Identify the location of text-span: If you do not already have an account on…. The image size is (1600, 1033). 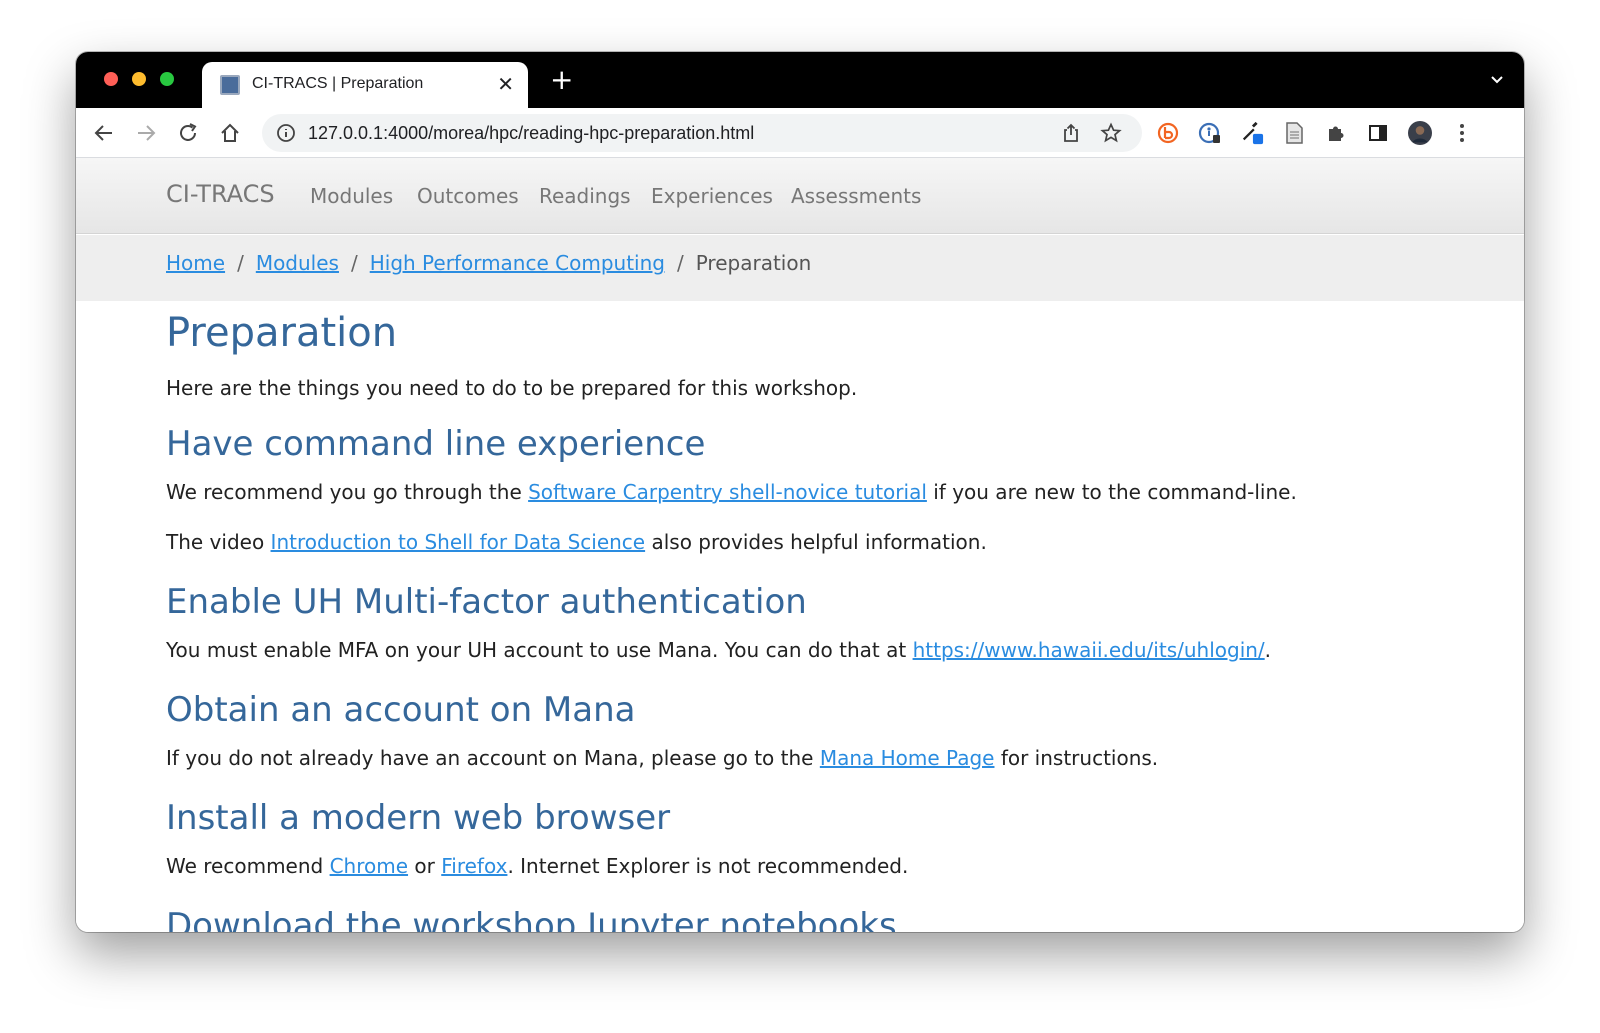
(493, 758).